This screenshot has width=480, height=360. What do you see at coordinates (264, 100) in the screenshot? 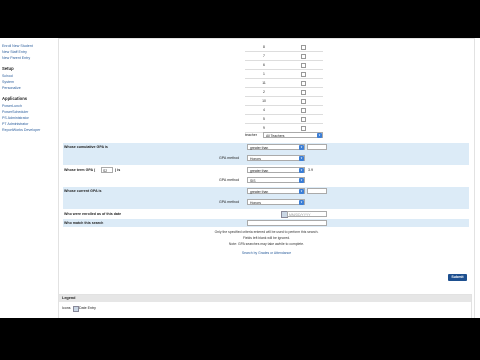
I see `grade-label: 10` at bounding box center [264, 100].